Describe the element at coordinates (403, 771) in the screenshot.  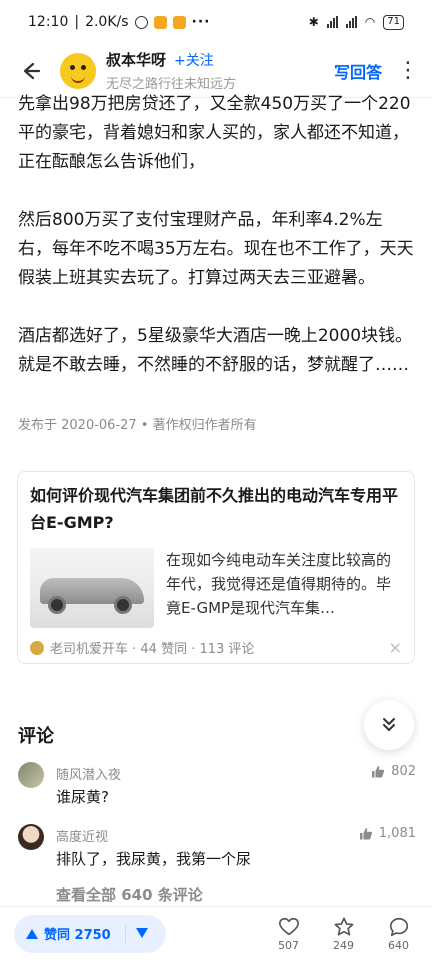
I see `comment-like-count: 802` at that location.